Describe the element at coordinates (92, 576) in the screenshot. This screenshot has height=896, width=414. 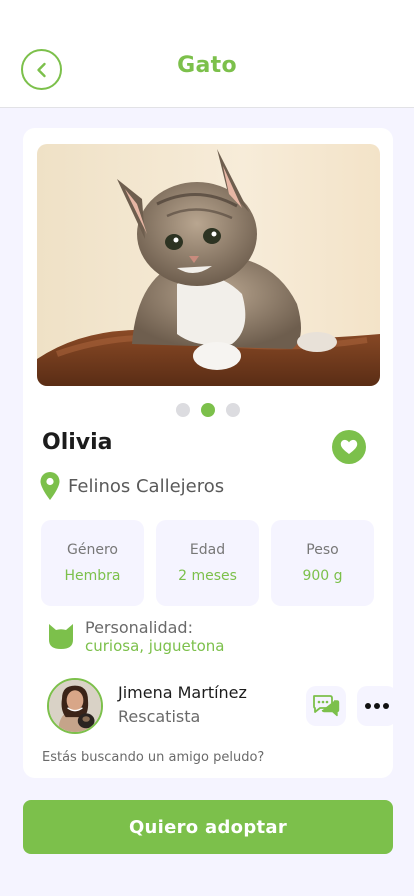
I see `stat-value: Hembra` at that location.